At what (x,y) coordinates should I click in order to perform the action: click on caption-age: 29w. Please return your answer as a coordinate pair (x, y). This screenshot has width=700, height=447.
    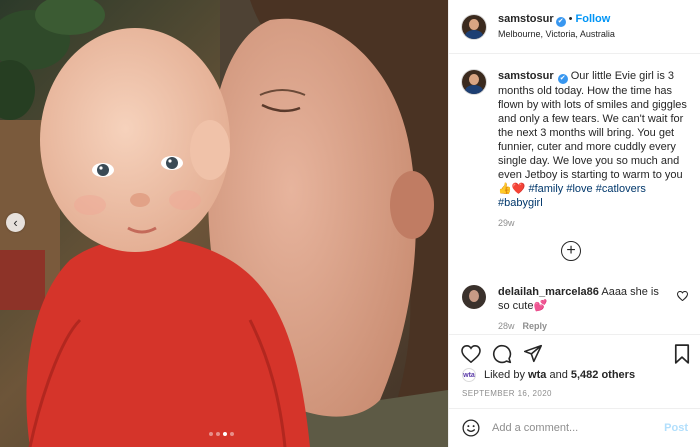
    Looking at the image, I should click on (506, 223).